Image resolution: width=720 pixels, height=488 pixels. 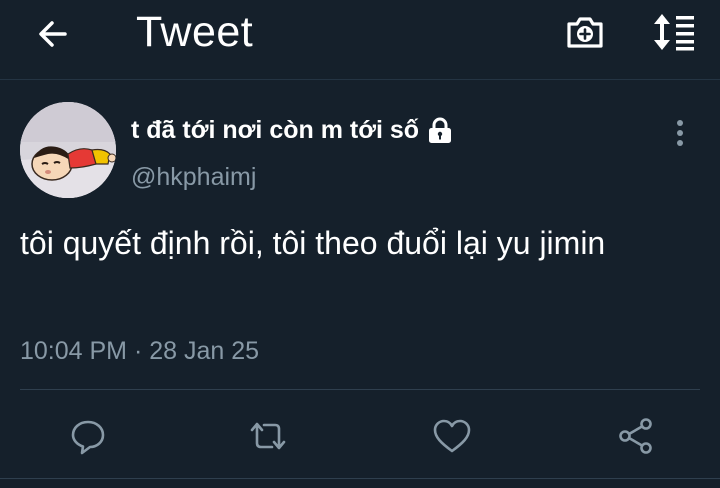 I want to click on reply-icon, so click(x=88, y=437).